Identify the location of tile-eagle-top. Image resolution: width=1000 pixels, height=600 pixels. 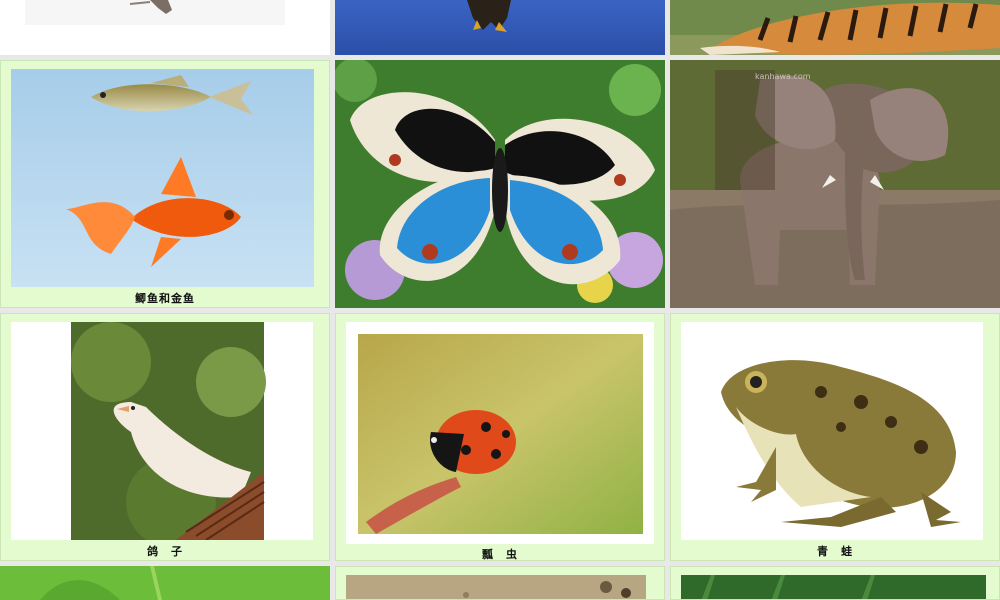
(500, 27).